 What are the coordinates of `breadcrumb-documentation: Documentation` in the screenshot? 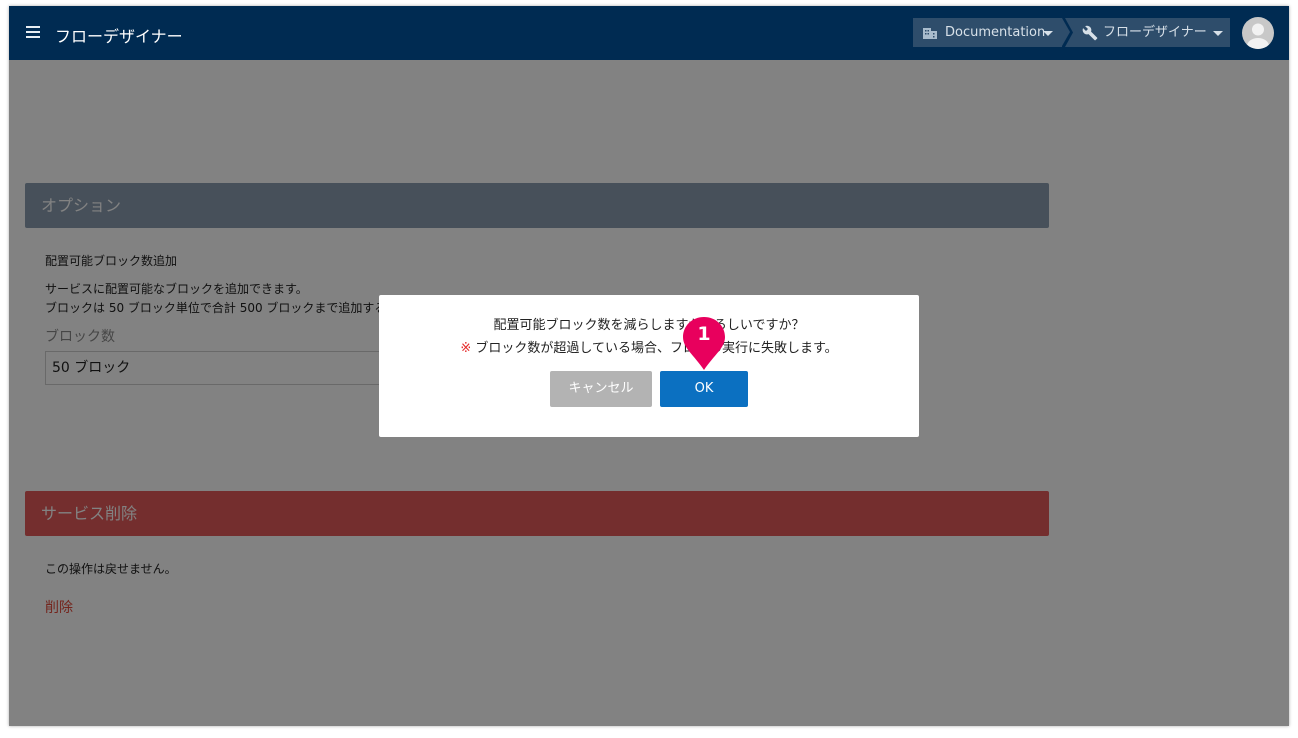 It's located at (987, 32).